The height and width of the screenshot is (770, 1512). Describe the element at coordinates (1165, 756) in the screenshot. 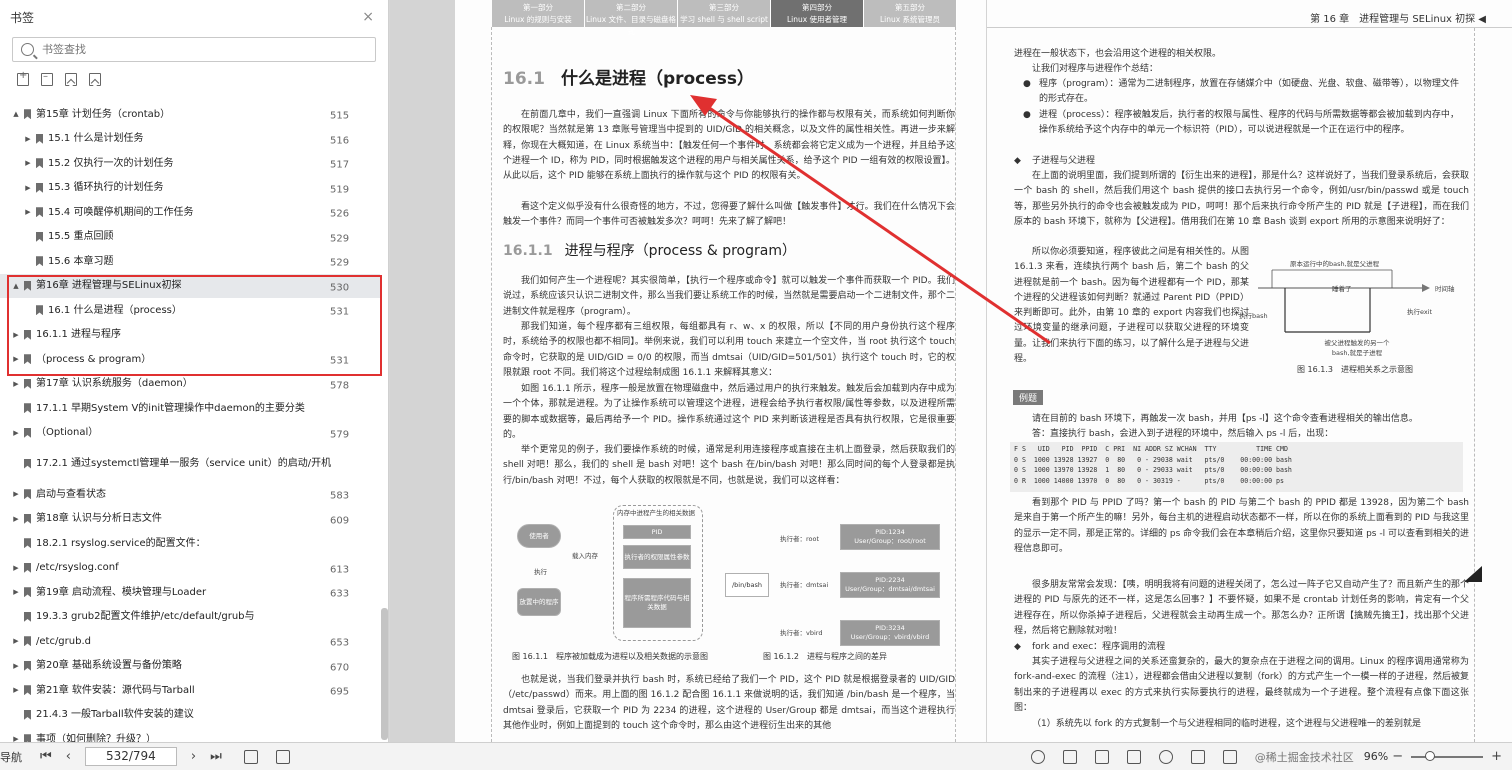

I see `play-icon` at that location.